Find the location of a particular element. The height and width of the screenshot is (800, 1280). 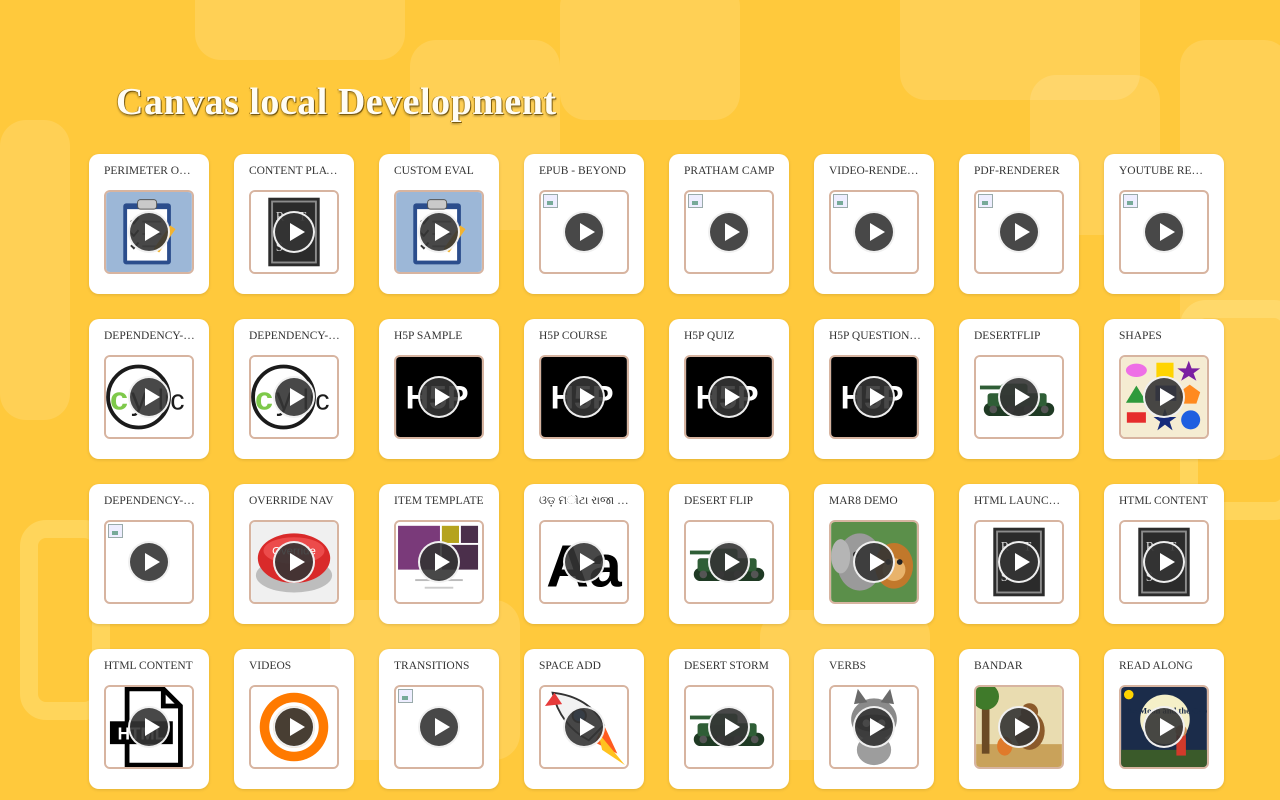

content-card: MAR8 DEMO is located at coordinates (874, 554).